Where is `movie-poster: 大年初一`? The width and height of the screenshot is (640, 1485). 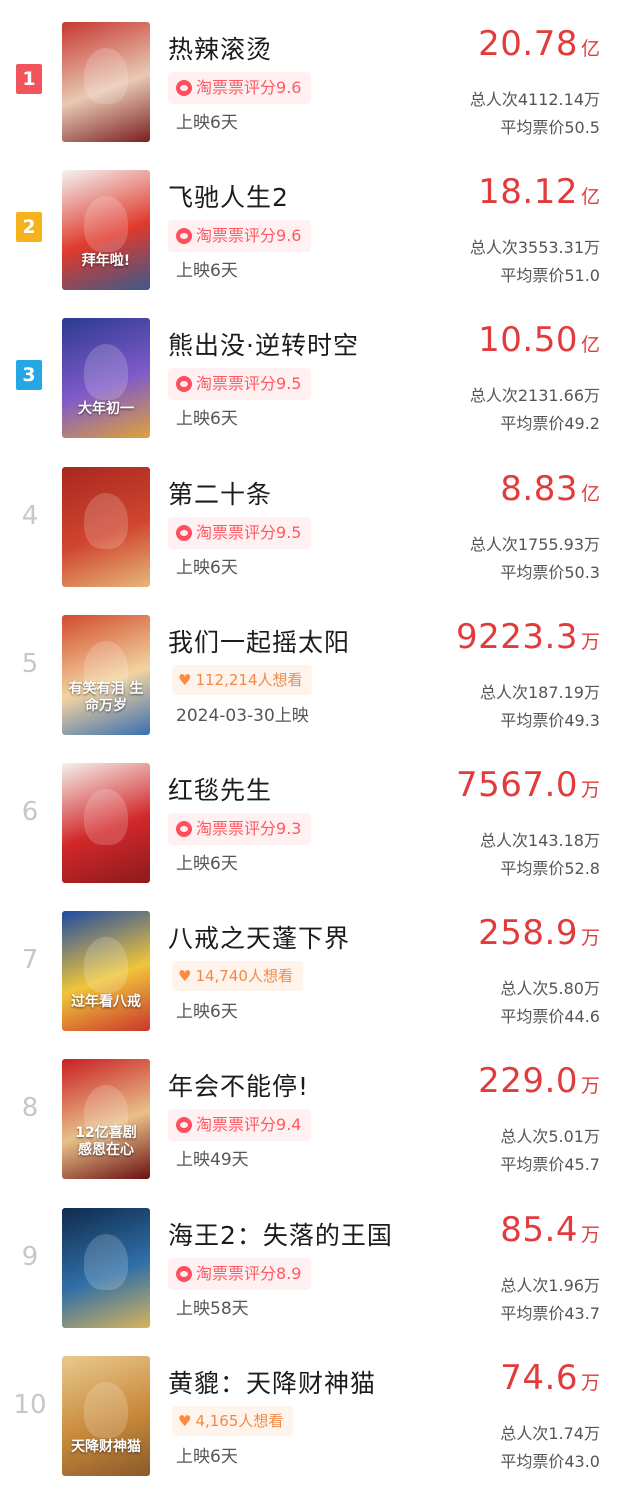 movie-poster: 大年初一 is located at coordinates (106, 378).